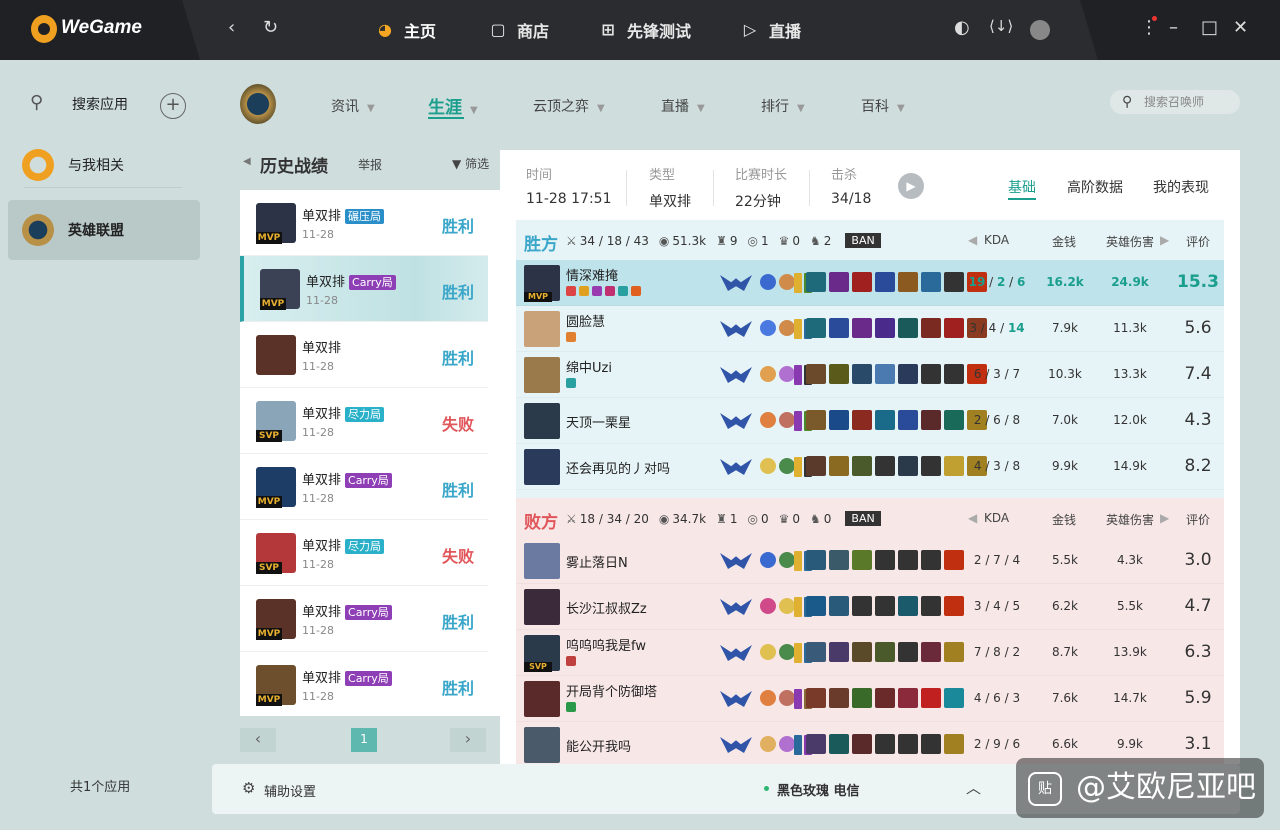 This screenshot has width=1280, height=830. What do you see at coordinates (1209, 27) in the screenshot?
I see `maximize-icon: □` at bounding box center [1209, 27].